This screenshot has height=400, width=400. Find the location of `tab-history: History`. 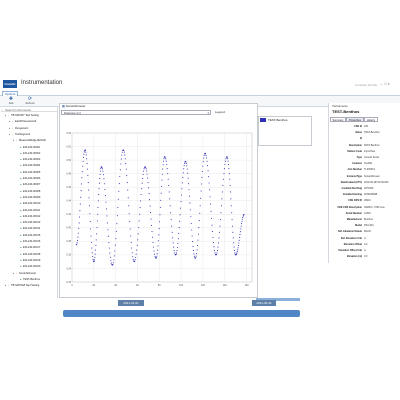

tab-history: History is located at coordinates (371, 119).